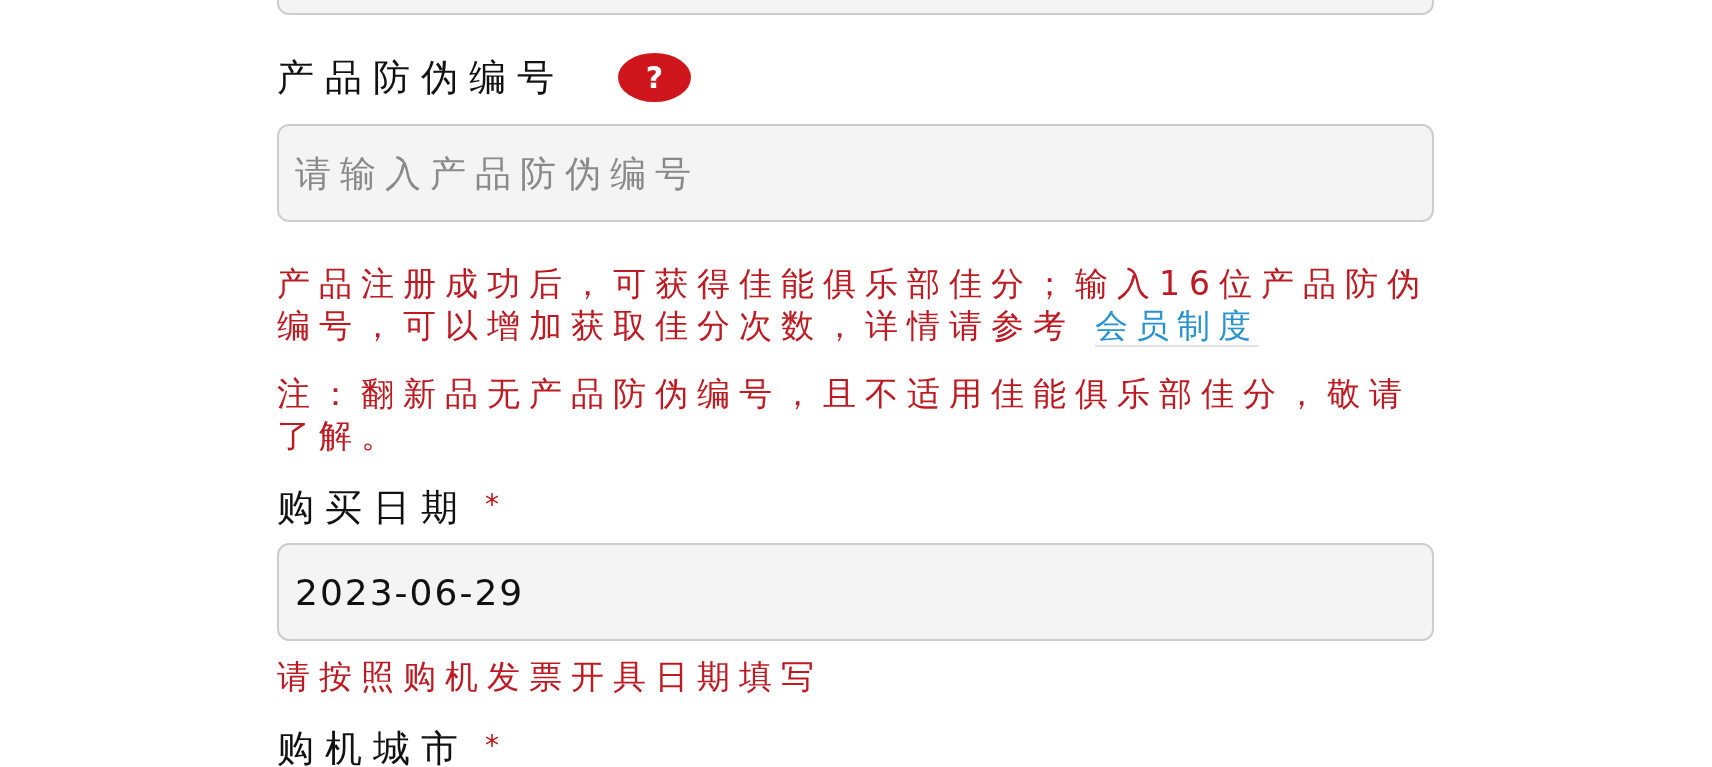  What do you see at coordinates (373, 508) in the screenshot?
I see `field-label: 购买日期` at bounding box center [373, 508].